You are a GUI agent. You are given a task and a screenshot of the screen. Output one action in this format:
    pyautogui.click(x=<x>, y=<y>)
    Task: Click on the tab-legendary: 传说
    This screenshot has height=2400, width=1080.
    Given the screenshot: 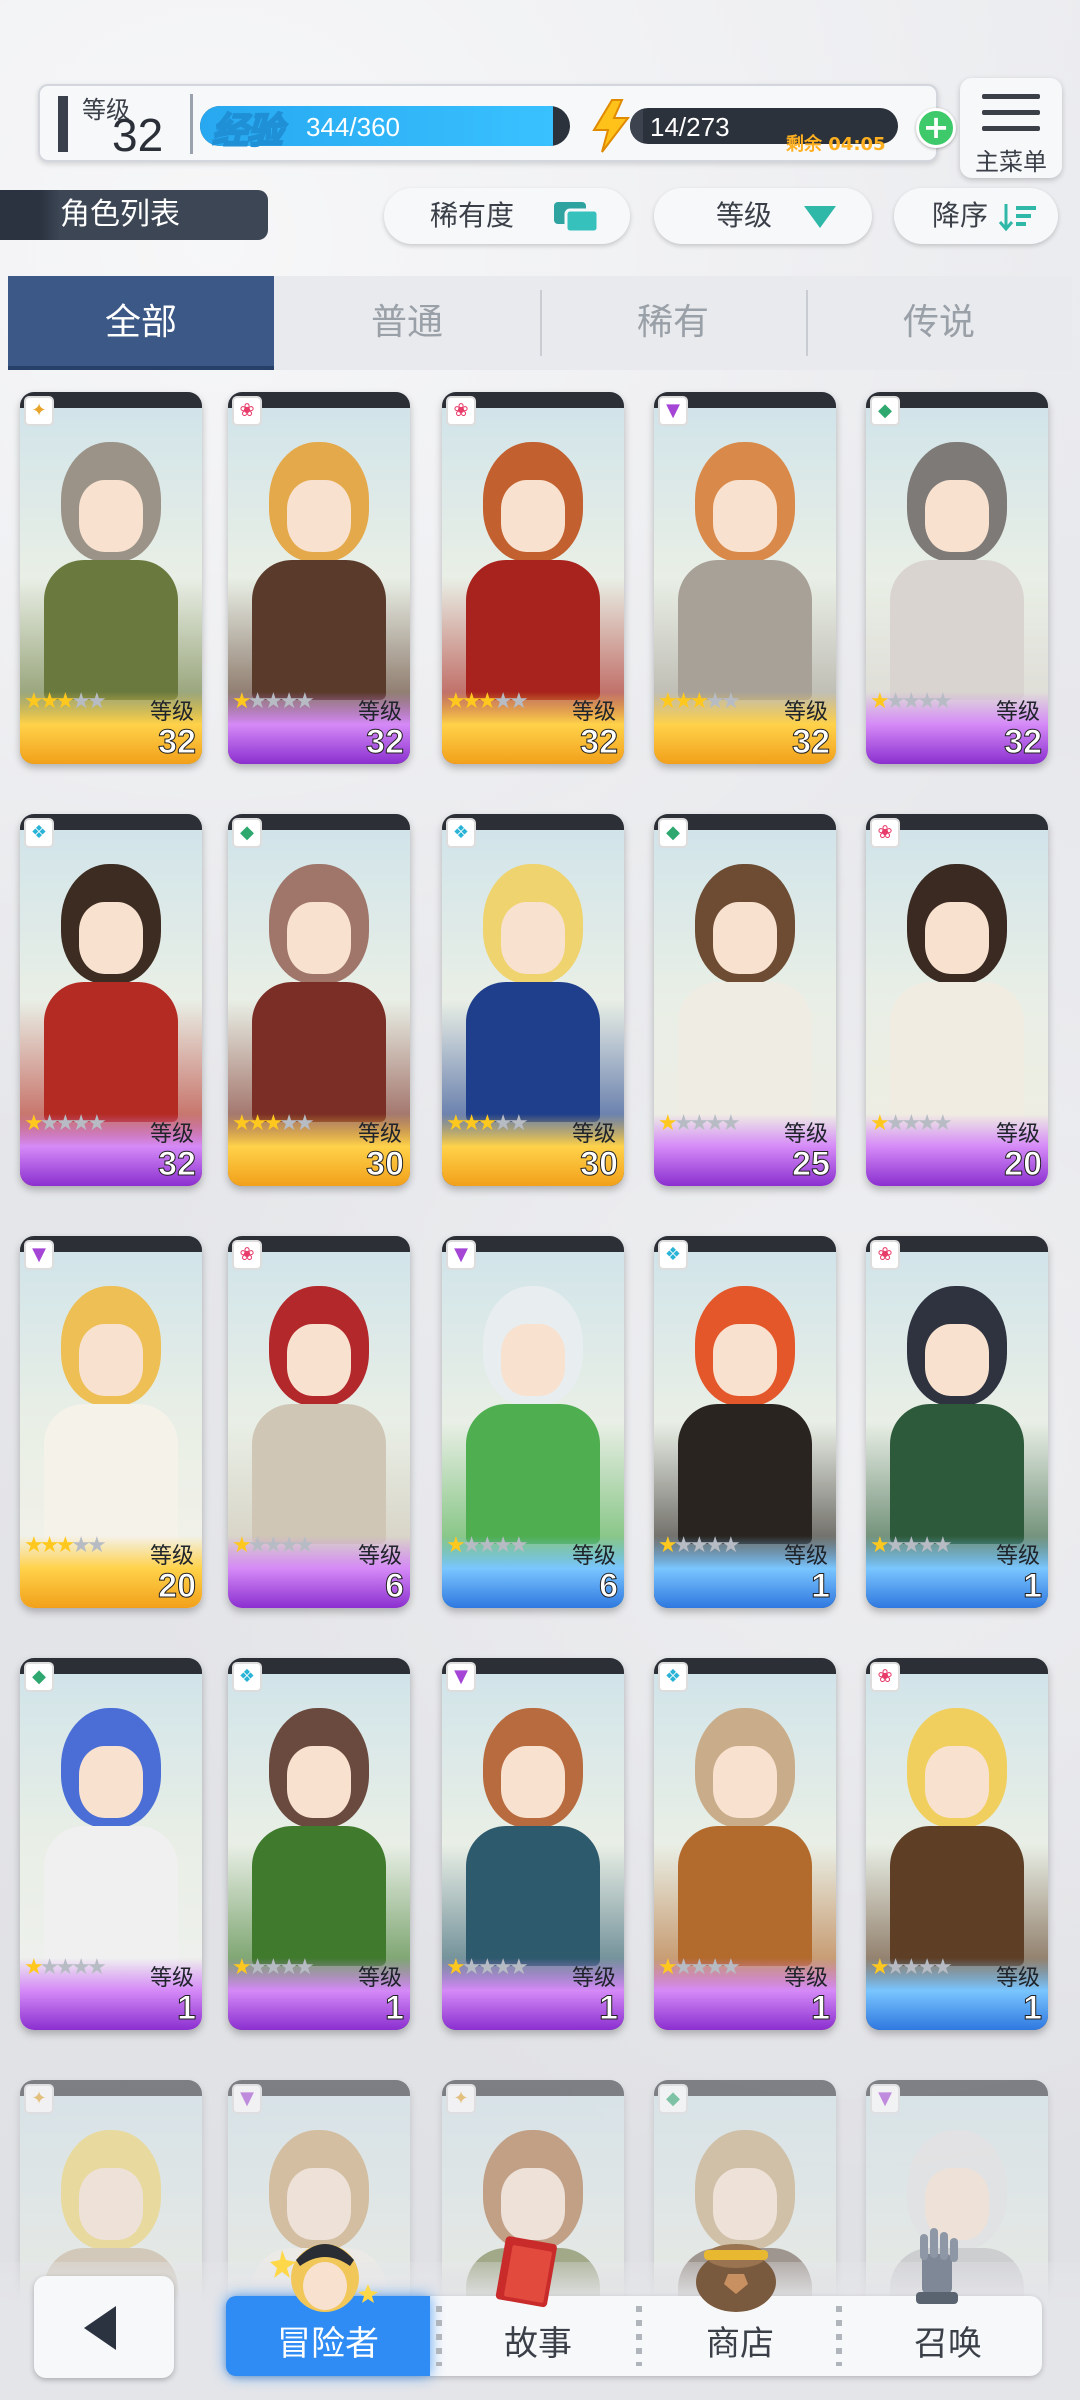 What is the action you would take?
    pyautogui.click(x=939, y=323)
    